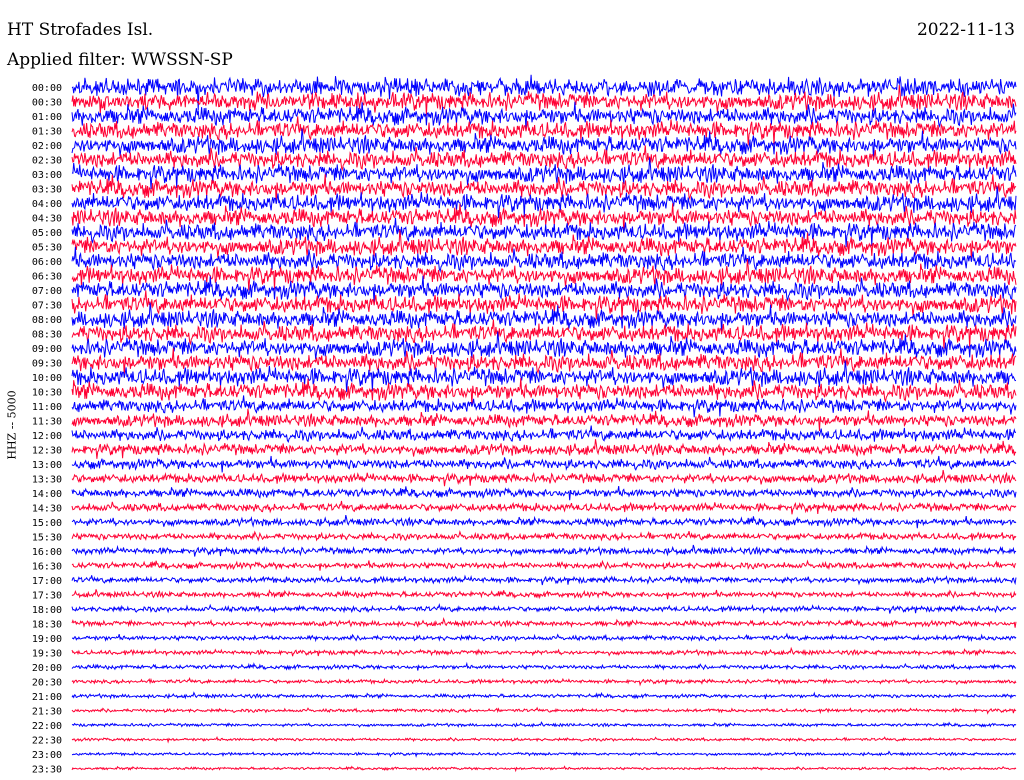  I want to click on hour-label: 23:00, so click(47, 755).